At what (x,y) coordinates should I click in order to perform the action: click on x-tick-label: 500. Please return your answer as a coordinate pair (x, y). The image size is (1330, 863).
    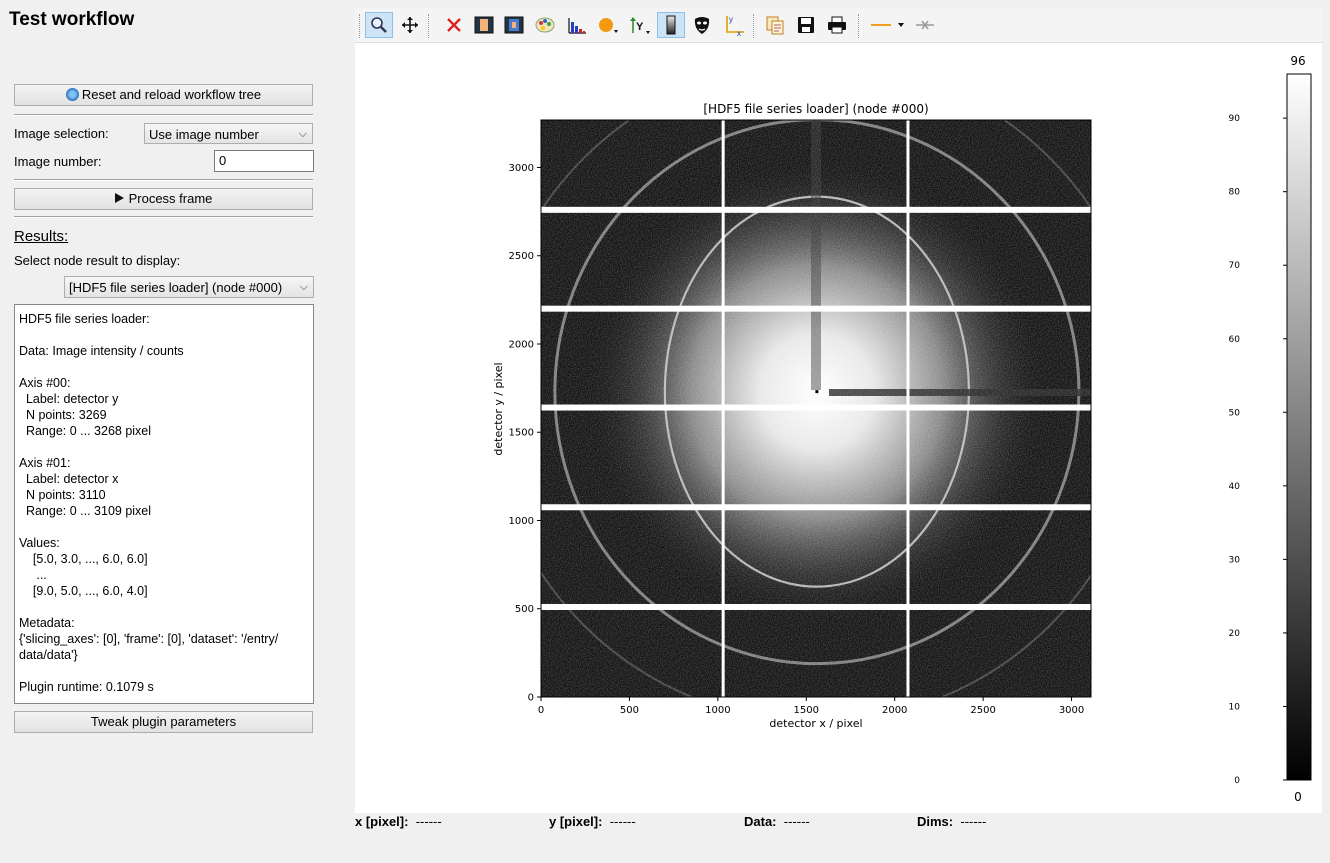
    Looking at the image, I should click on (629, 710).